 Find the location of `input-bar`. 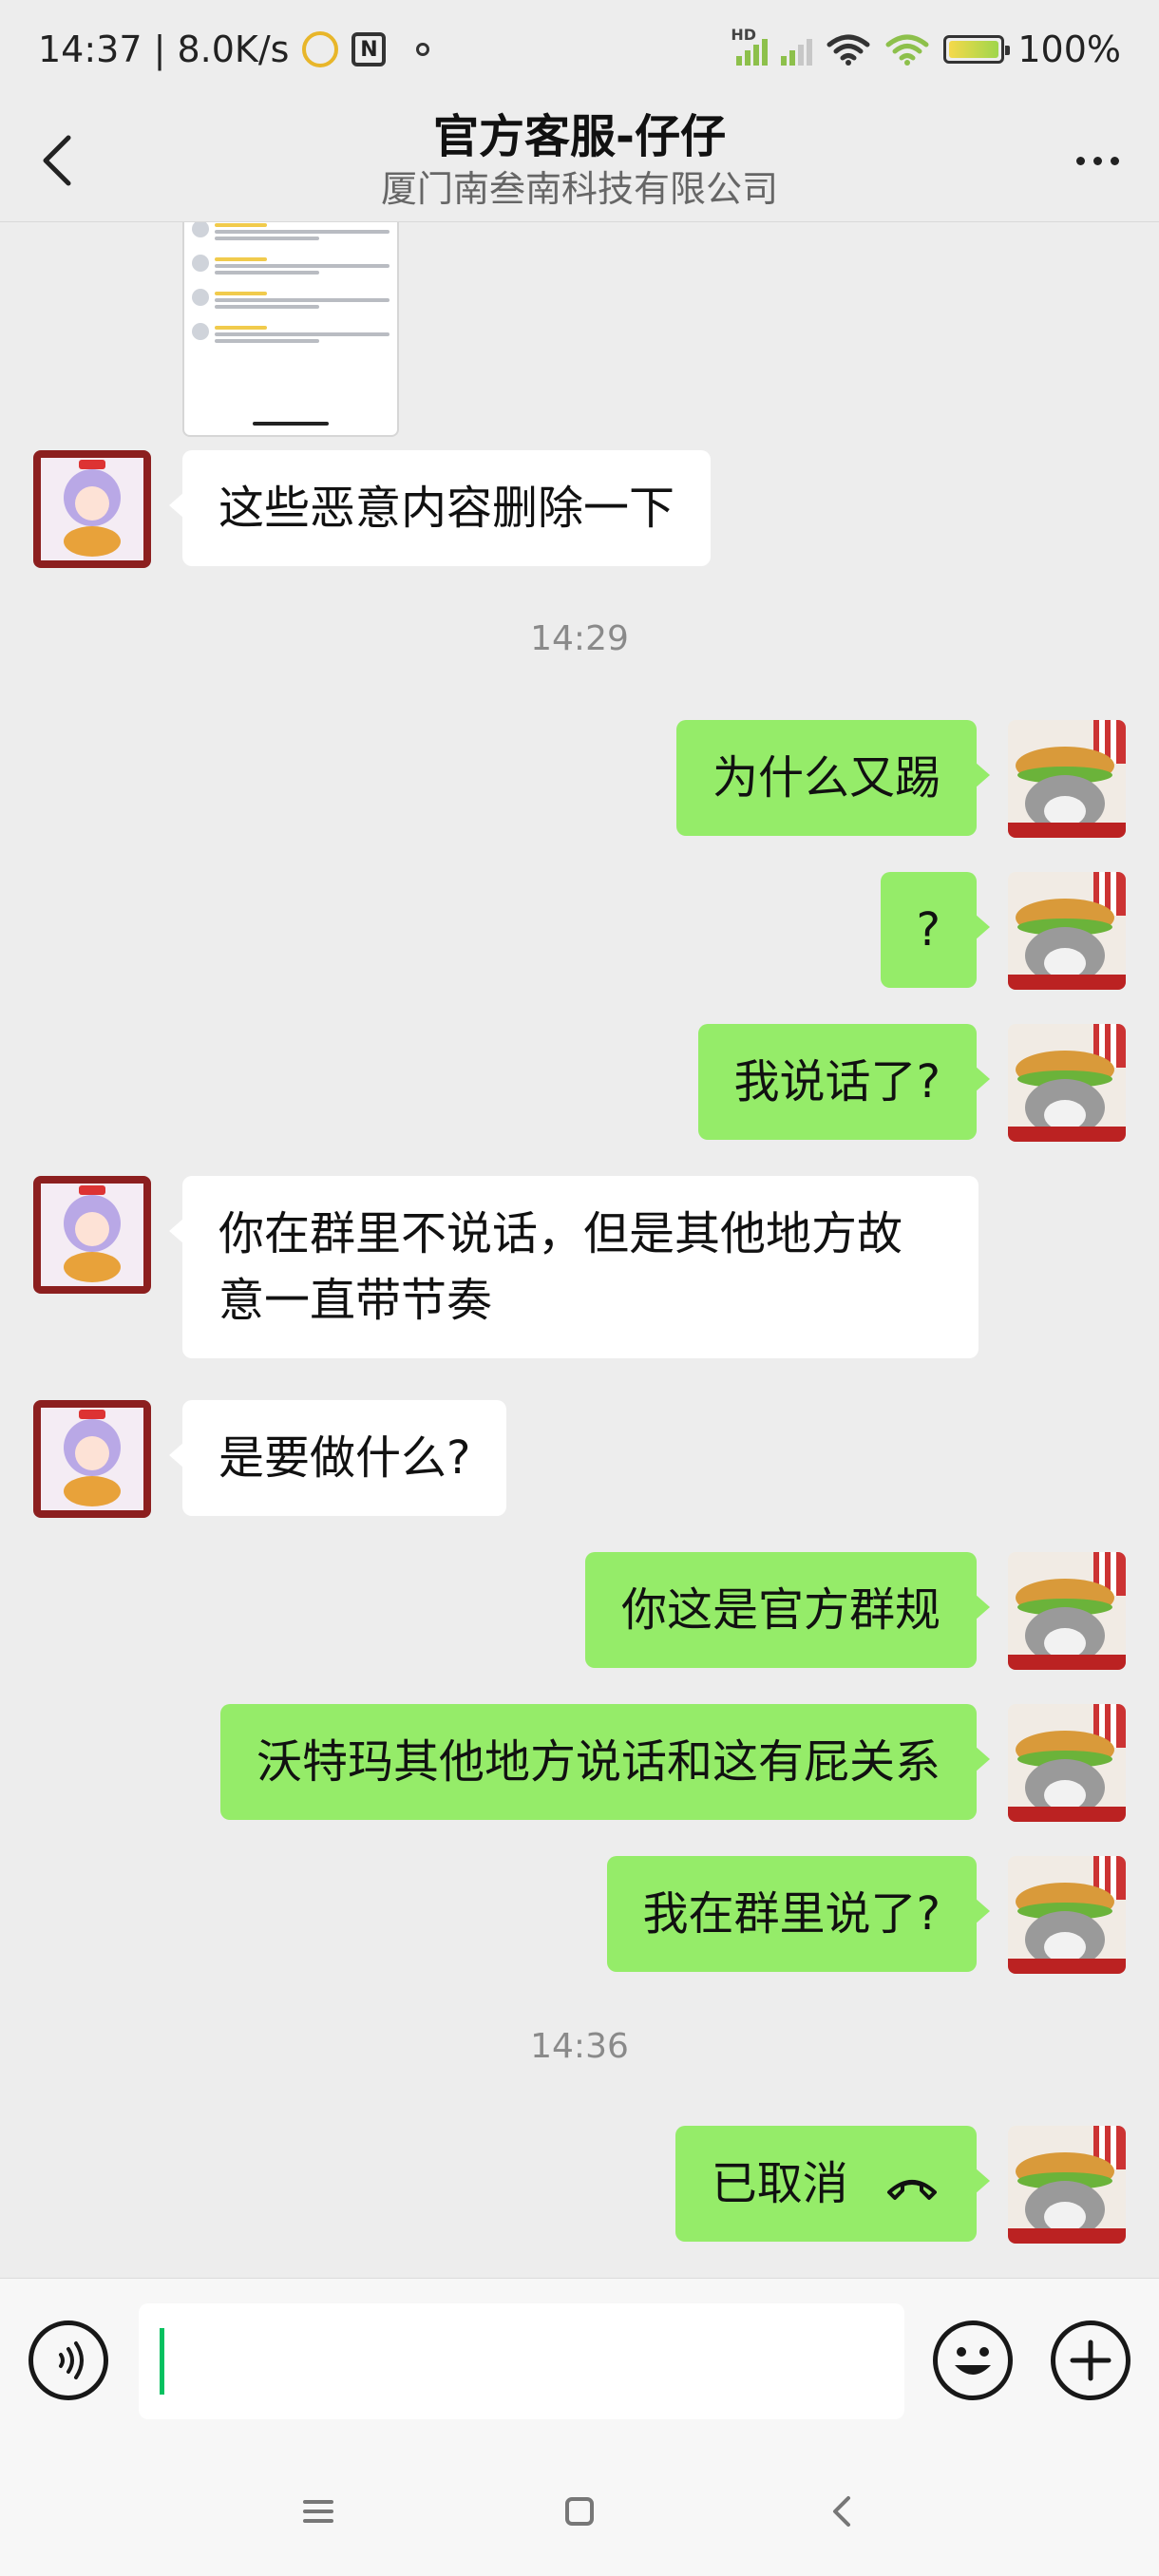

input-bar is located at coordinates (579, 2361).